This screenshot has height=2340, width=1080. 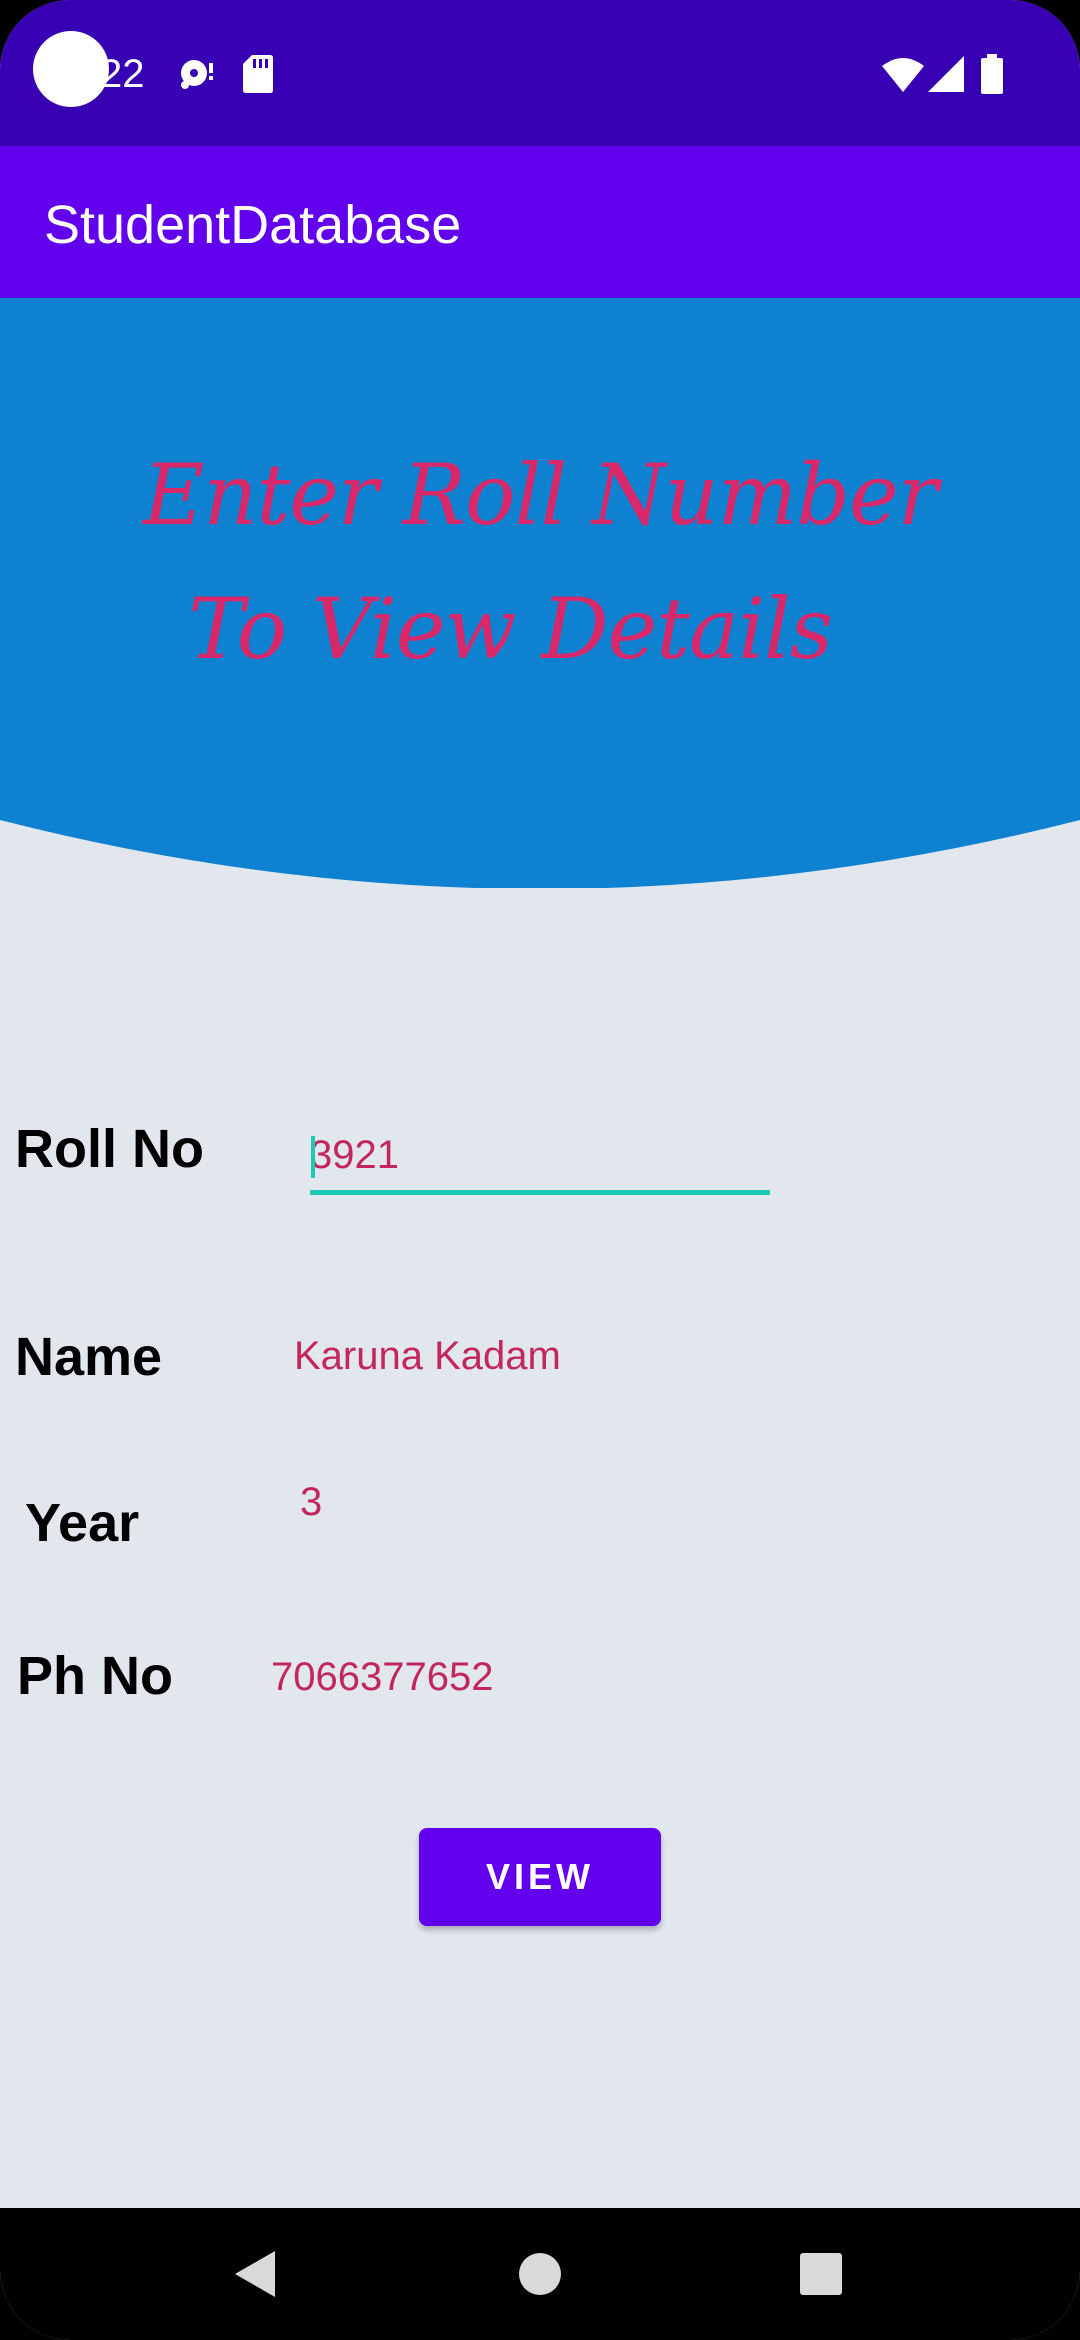 What do you see at coordinates (258, 74) in the screenshot?
I see `sd-card-icon` at bounding box center [258, 74].